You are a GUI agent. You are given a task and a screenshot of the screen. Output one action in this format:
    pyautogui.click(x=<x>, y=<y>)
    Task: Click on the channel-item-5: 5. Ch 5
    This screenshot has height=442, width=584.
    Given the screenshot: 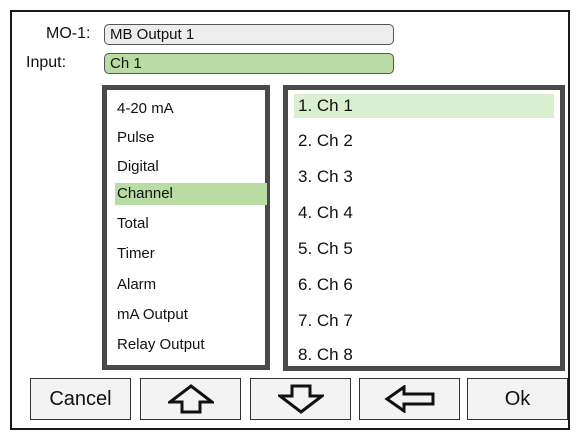 What is the action you would take?
    pyautogui.click(x=424, y=249)
    